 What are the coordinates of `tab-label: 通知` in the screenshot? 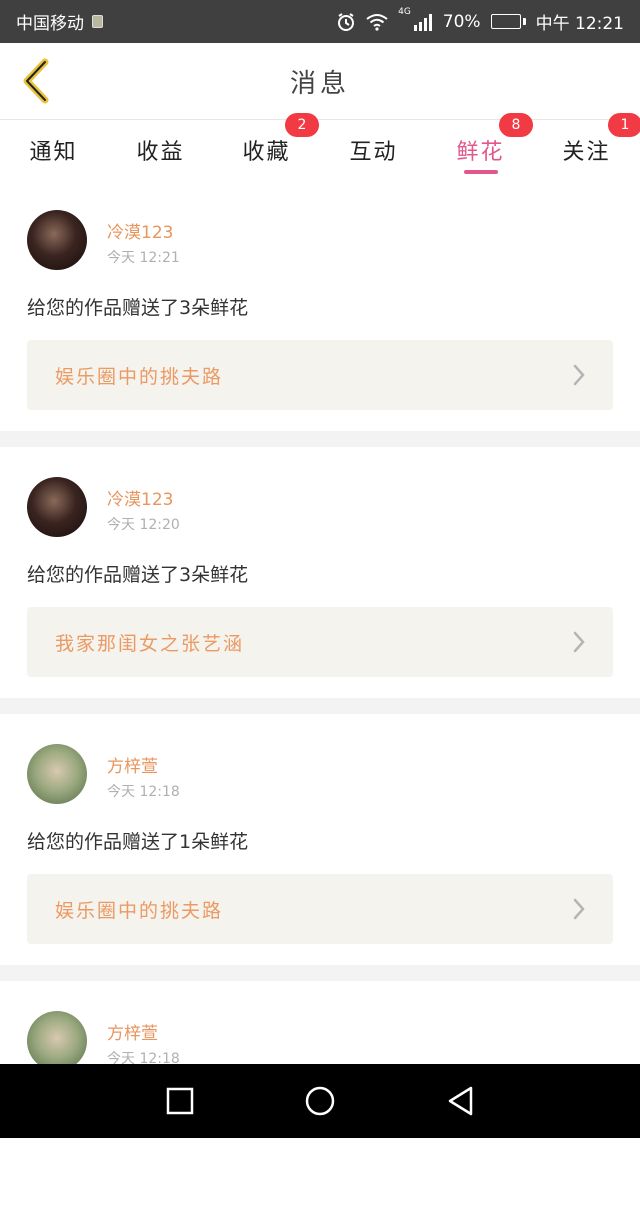 It's located at (53, 152).